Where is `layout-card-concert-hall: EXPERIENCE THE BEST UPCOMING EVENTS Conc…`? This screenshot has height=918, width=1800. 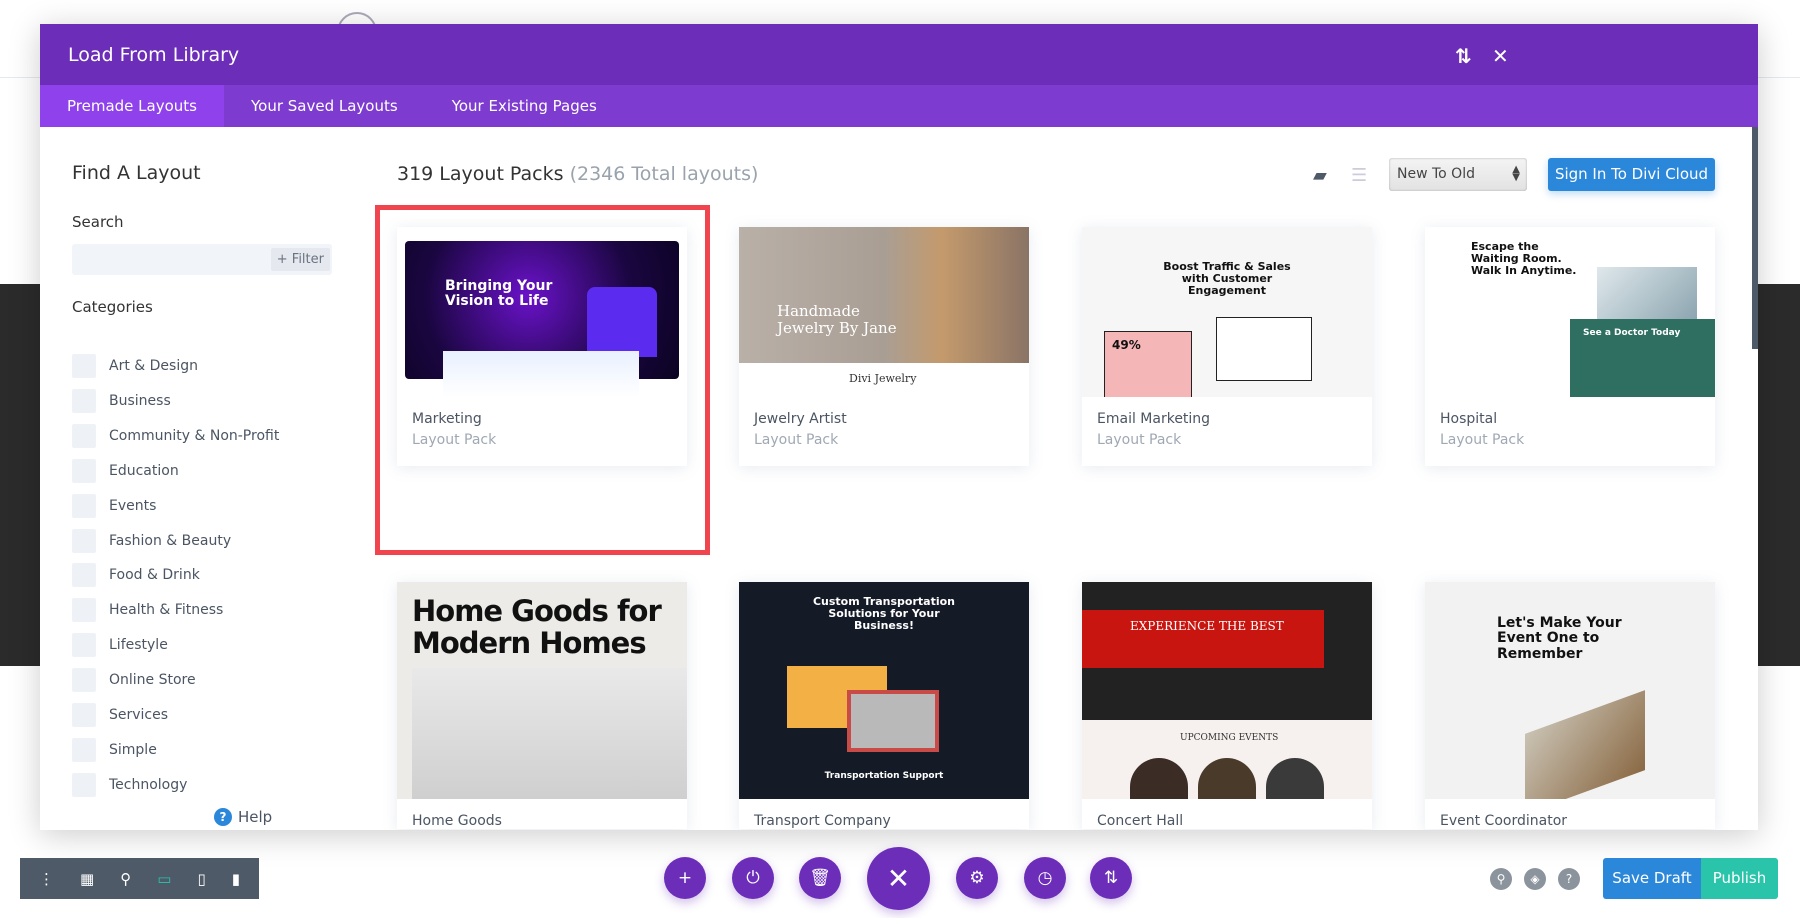 layout-card-concert-hall: EXPERIENCE THE BEST UPCOMING EVENTS Conc… is located at coordinates (1227, 705).